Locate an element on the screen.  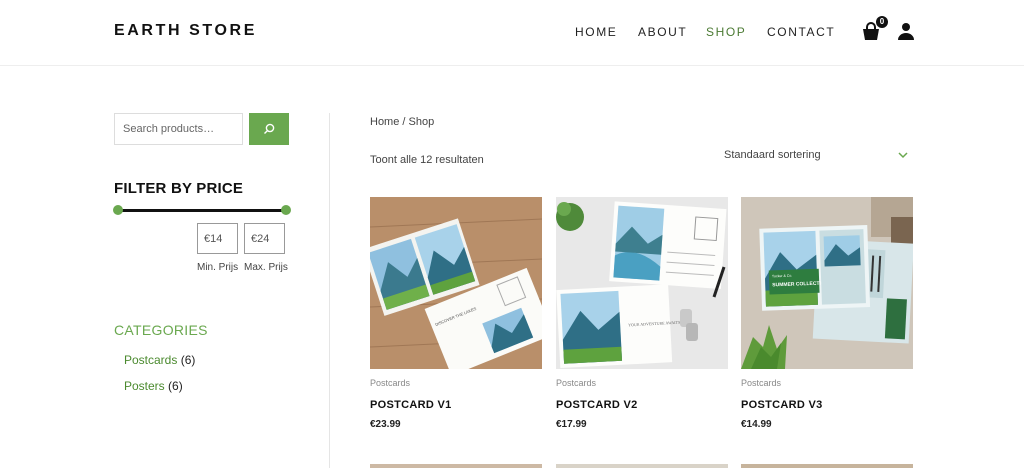
site-header: EARTH STORE HOME ABOUT SHOP CONTACT 0 is located at coordinates (512, 33).